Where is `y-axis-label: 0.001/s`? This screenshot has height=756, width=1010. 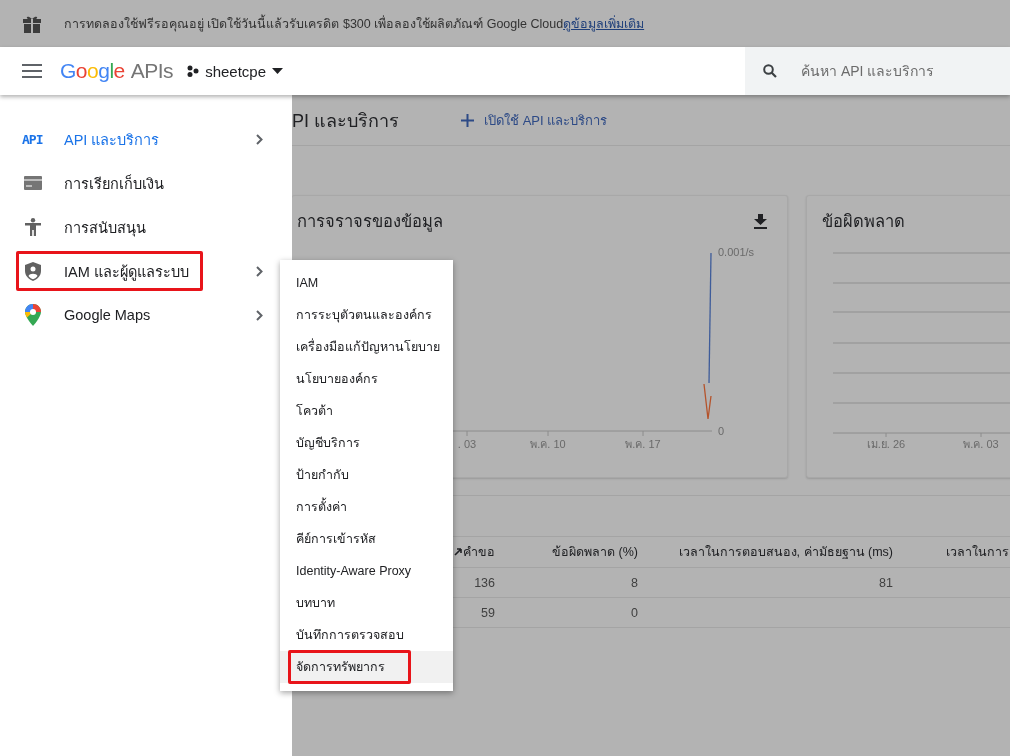
y-axis-label: 0.001/s is located at coordinates (736, 252).